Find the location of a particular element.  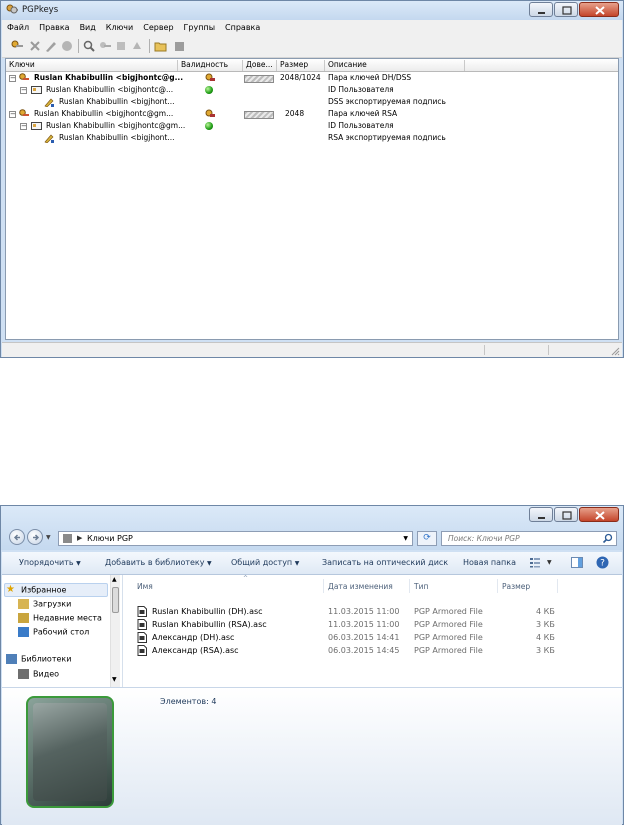

col-validity: Валидность is located at coordinates (210, 65).